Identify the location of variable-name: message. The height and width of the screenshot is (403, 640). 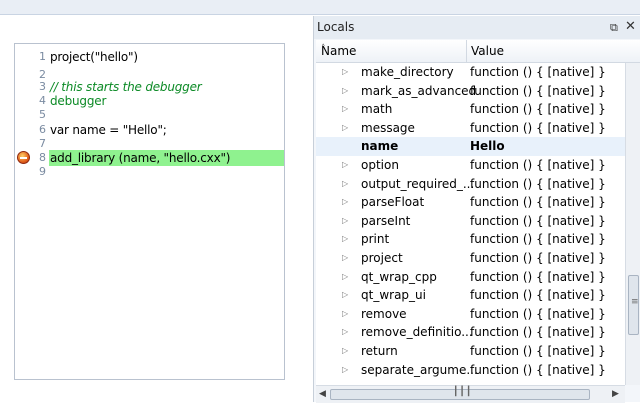
(388, 127).